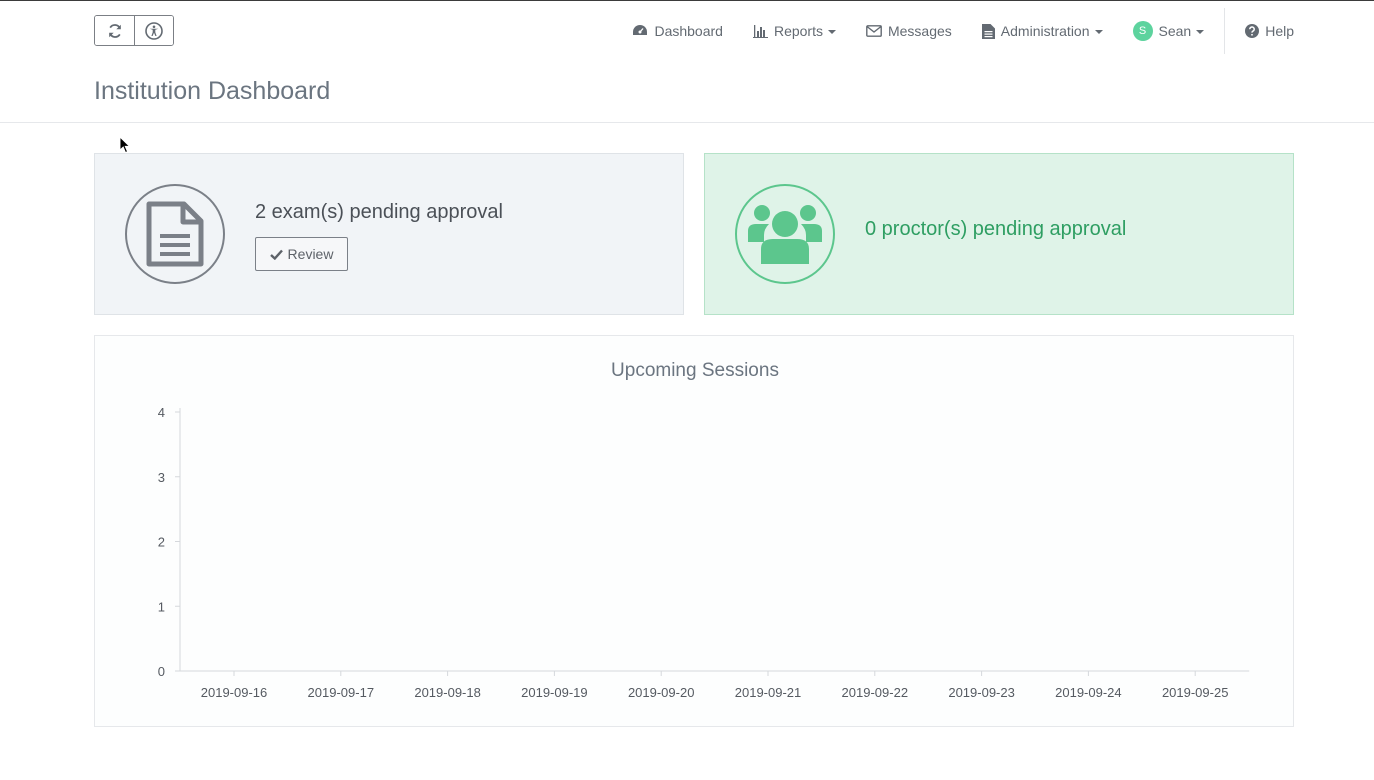 This screenshot has width=1374, height=780. Describe the element at coordinates (341, 692) in the screenshot. I see `x-tick-label: 2019-09-17` at that location.